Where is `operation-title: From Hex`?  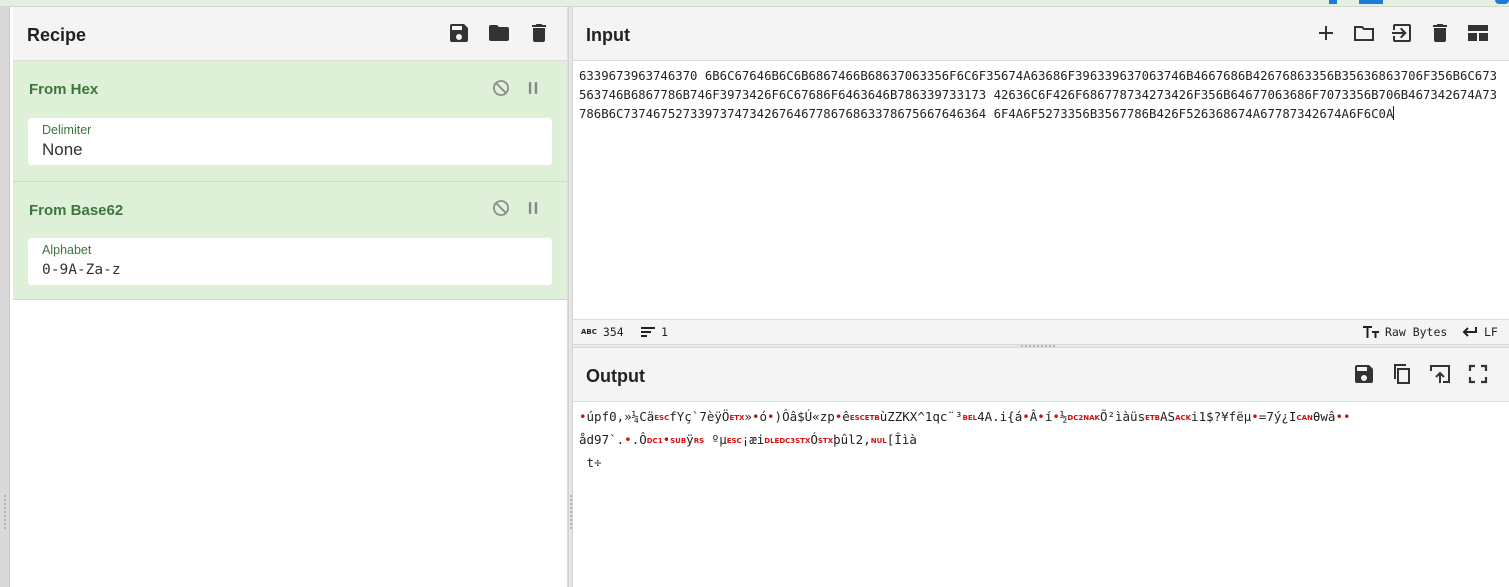 operation-title: From Hex is located at coordinates (64, 89).